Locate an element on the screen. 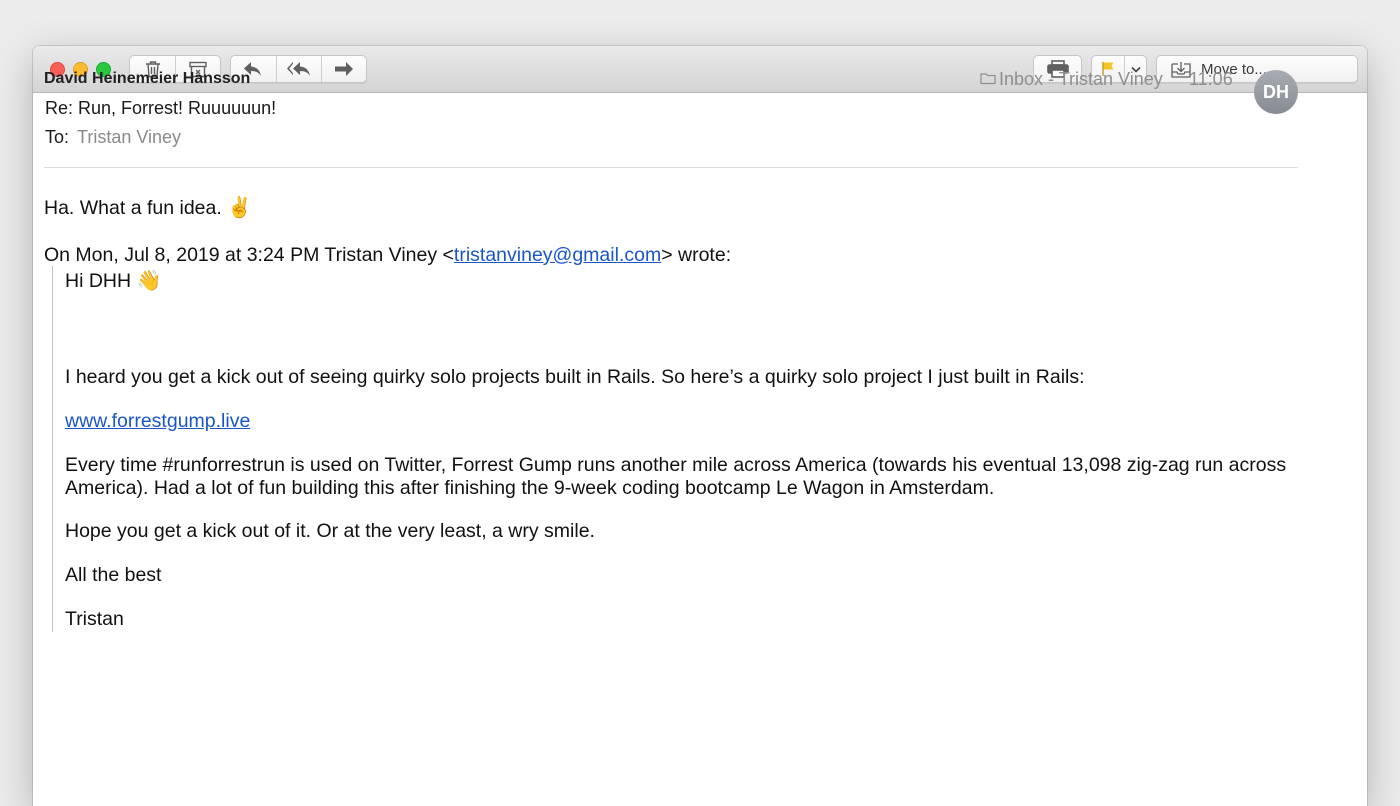 The width and height of the screenshot is (1400, 806). quote-link-line: www.forrestgump.live is located at coordinates (157, 421).